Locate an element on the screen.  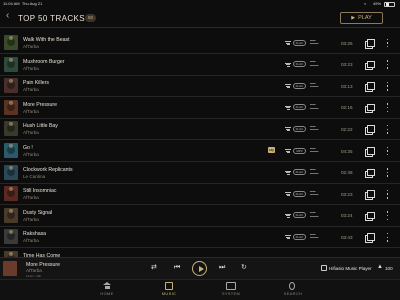
tab-system: SYSTEM is located at coordinates (231, 289).